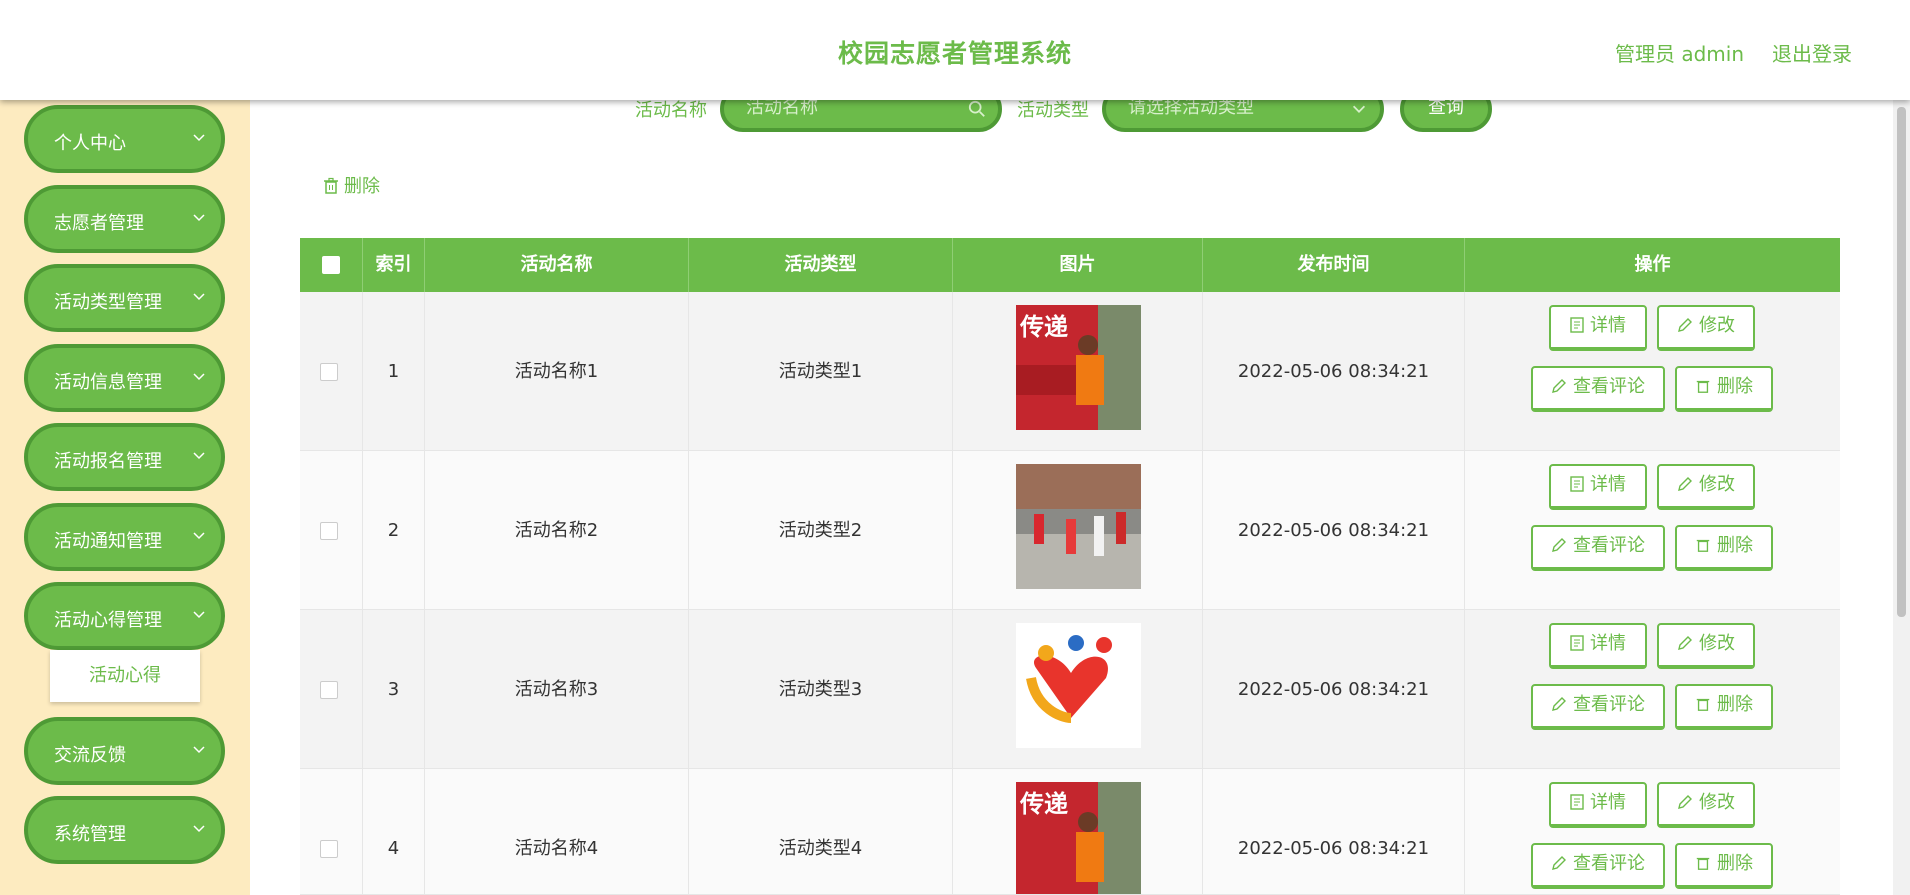 This screenshot has height=895, width=1910. What do you see at coordinates (394, 689) in the screenshot?
I see `cell-index: 3` at bounding box center [394, 689].